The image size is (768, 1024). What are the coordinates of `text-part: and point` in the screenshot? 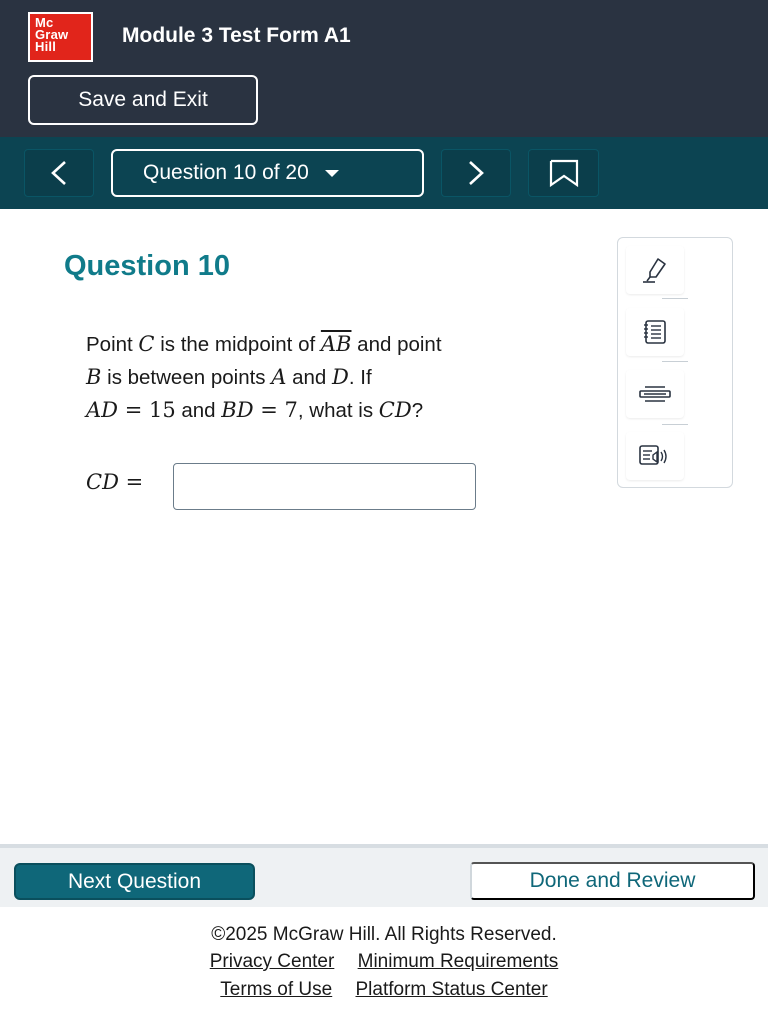 It's located at (396, 344).